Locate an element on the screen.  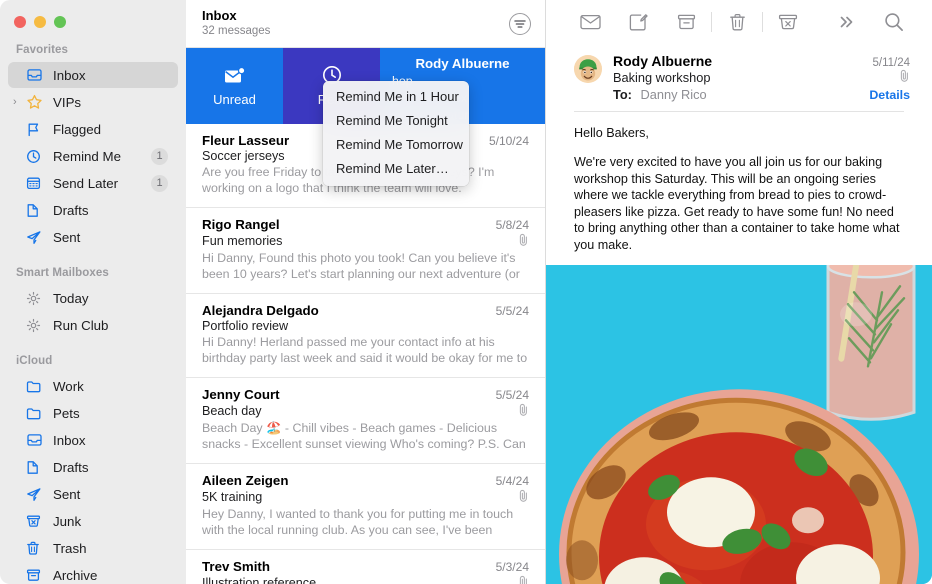
msg-sender: Aileen Zeigen is located at coordinates (245, 480).